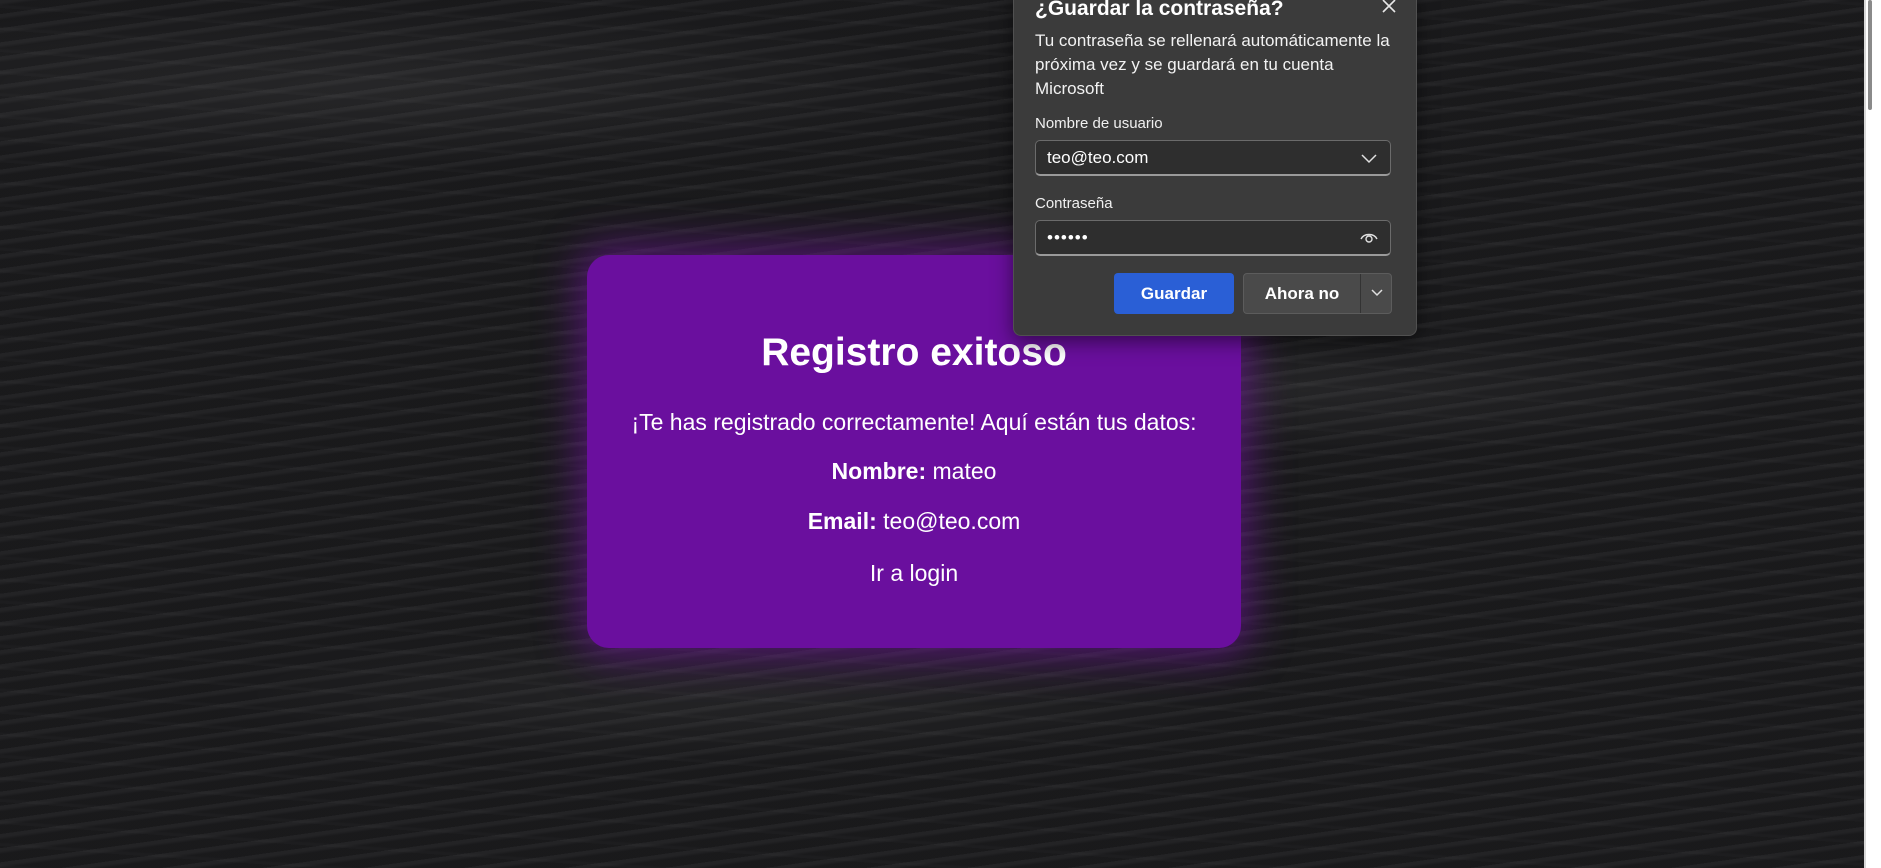 This screenshot has height=868, width=1881. Describe the element at coordinates (1174, 293) in the screenshot. I see `save-button: Guardar` at that location.